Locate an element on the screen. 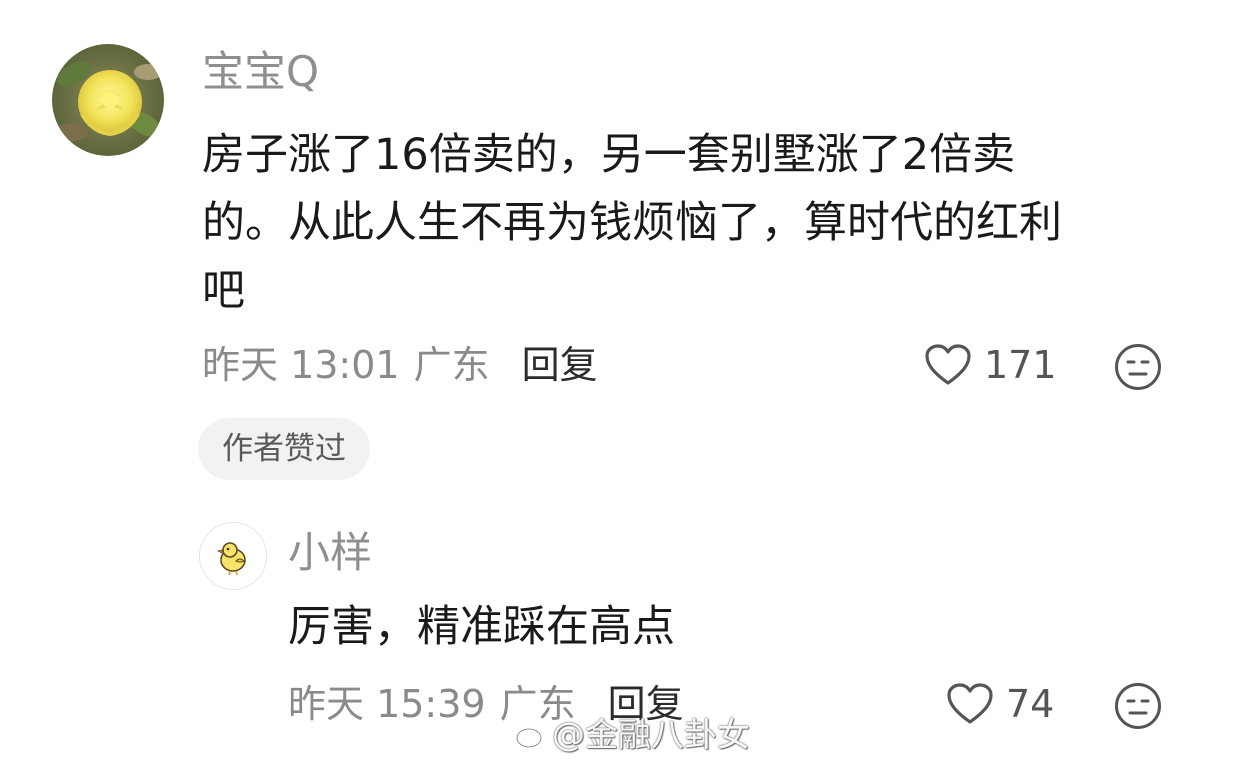 This screenshot has height=765, width=1239. reply-button: 回复 is located at coordinates (560, 365).